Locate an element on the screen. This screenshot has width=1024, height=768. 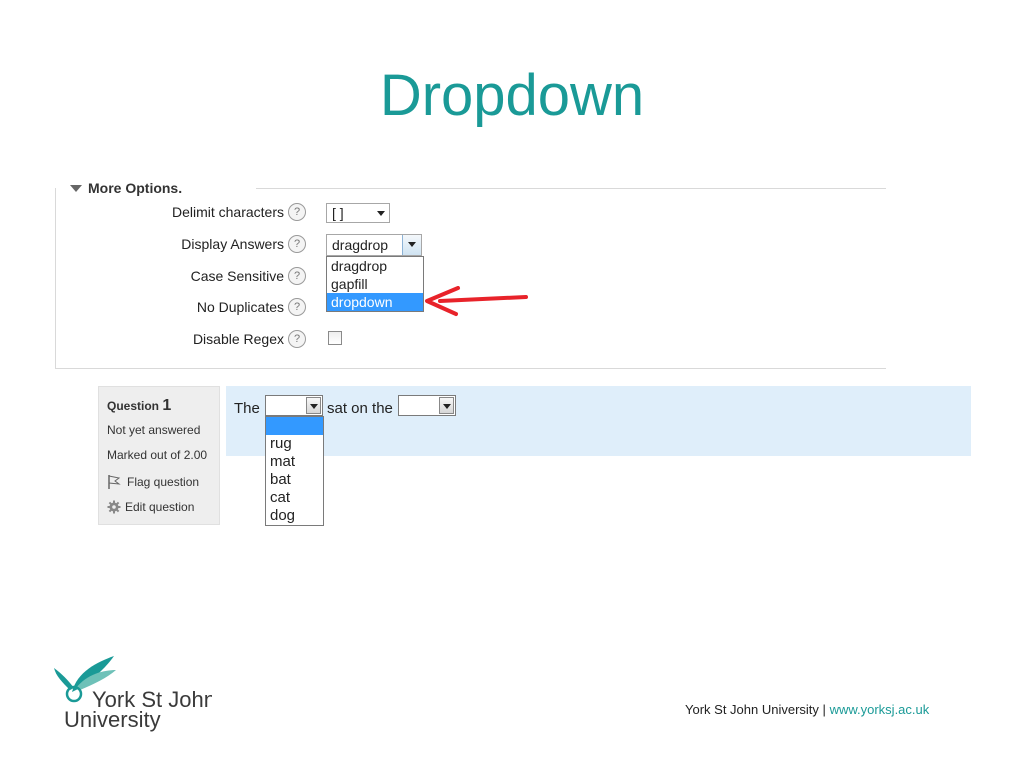
flag-question-label: Flag question is located at coordinates (163, 482).